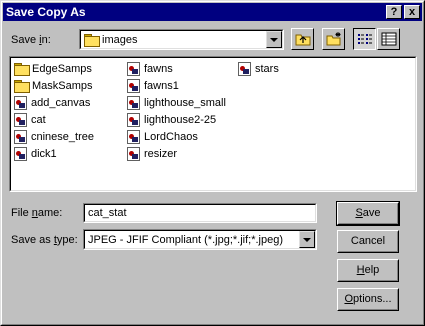 The height and width of the screenshot is (326, 425). I want to click on list-item: cninese_tree, so click(54, 136).